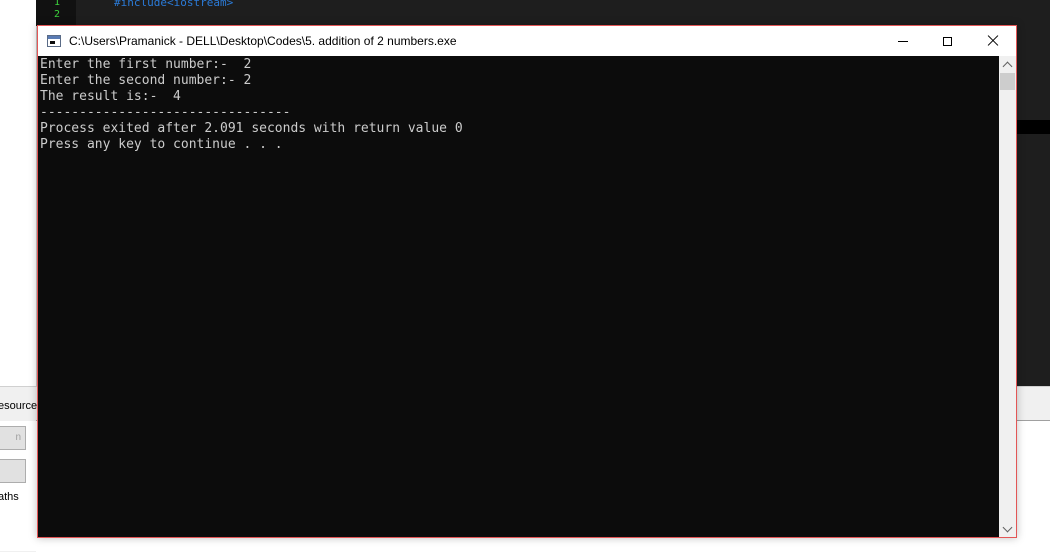 The height and width of the screenshot is (552, 1050). Describe the element at coordinates (13, 438) in the screenshot. I see `ide-panel-button: n` at that location.